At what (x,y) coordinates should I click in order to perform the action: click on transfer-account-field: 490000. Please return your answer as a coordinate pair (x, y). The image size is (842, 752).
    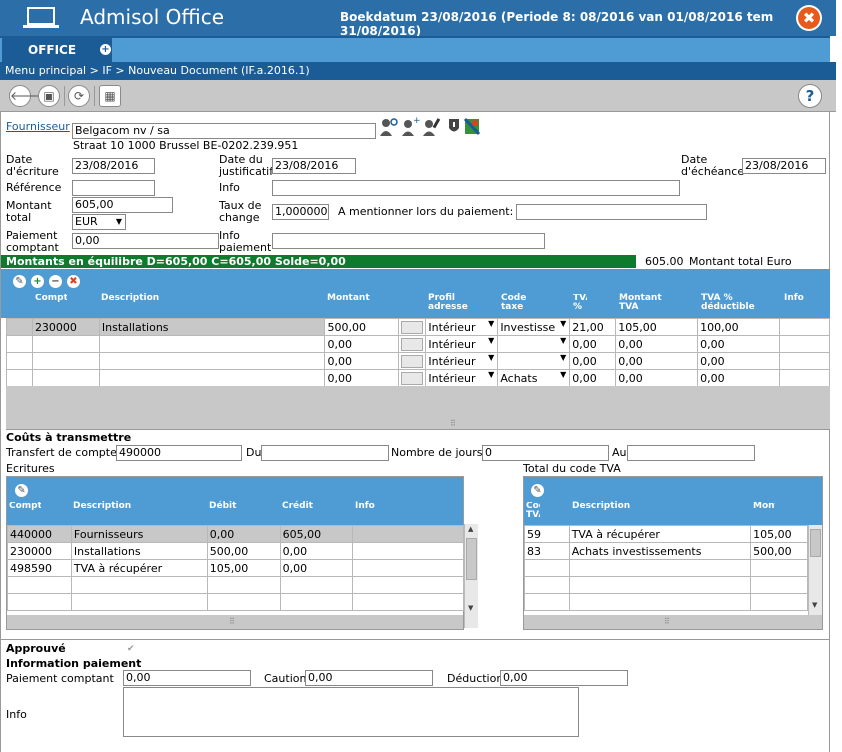
    Looking at the image, I should click on (179, 453).